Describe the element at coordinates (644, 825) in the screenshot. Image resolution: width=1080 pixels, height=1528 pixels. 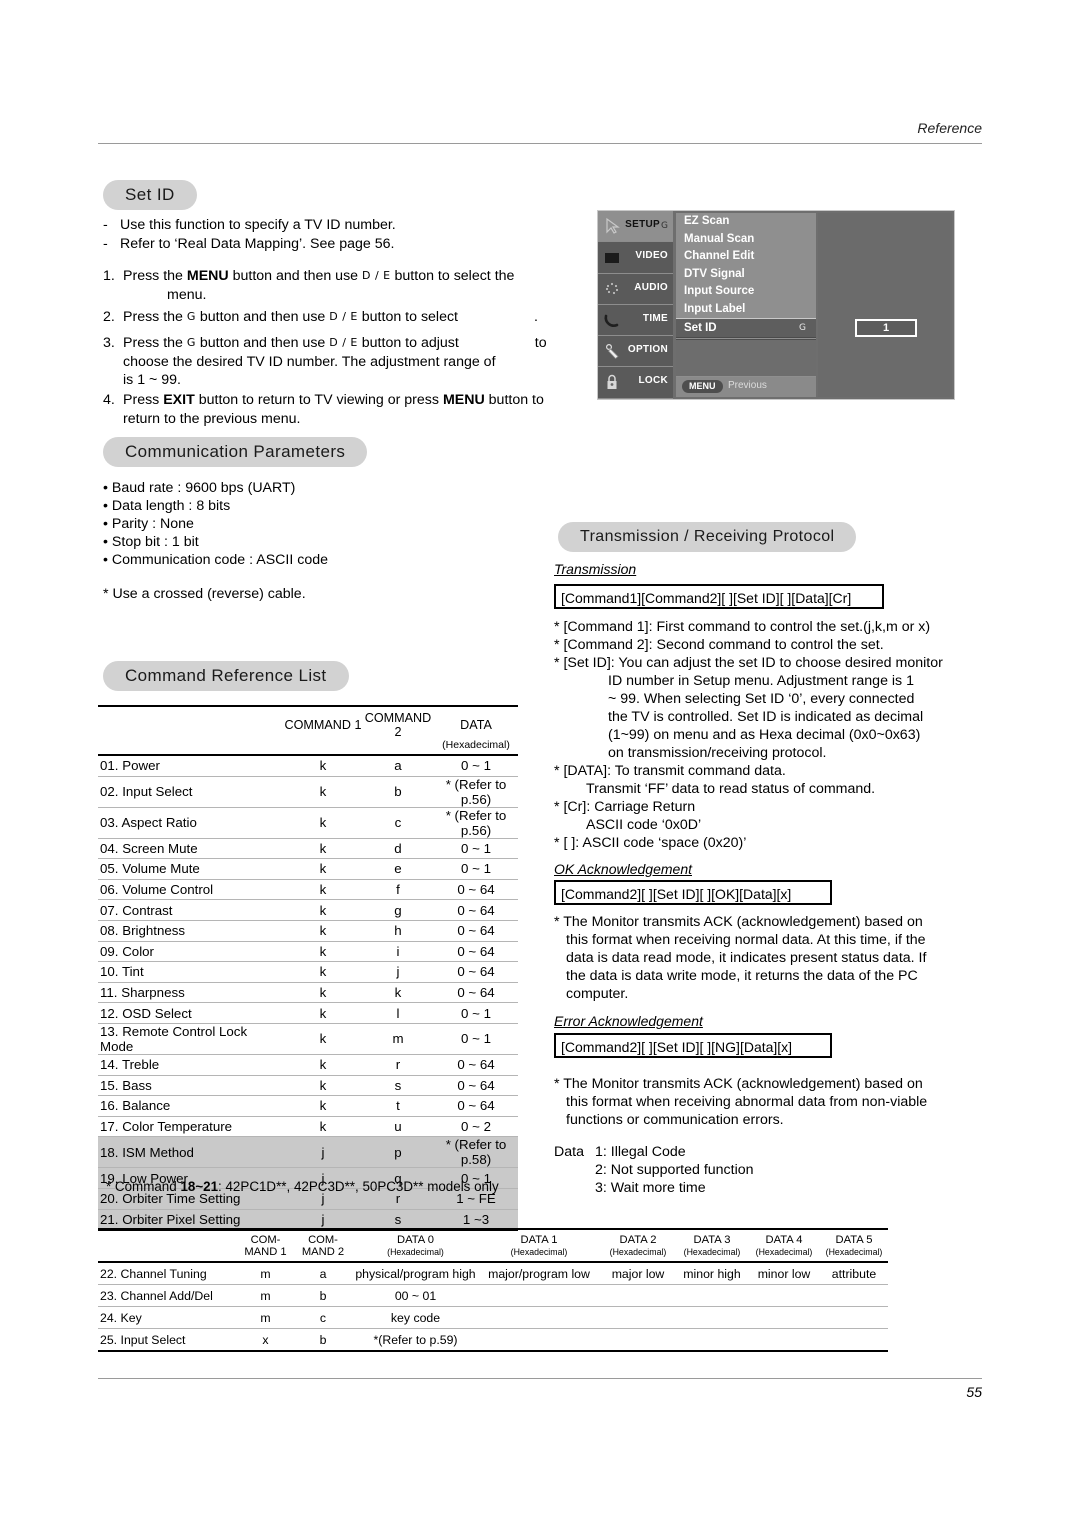
I see `transmission-note-11: ASCII code ‘0x0D’` at that location.